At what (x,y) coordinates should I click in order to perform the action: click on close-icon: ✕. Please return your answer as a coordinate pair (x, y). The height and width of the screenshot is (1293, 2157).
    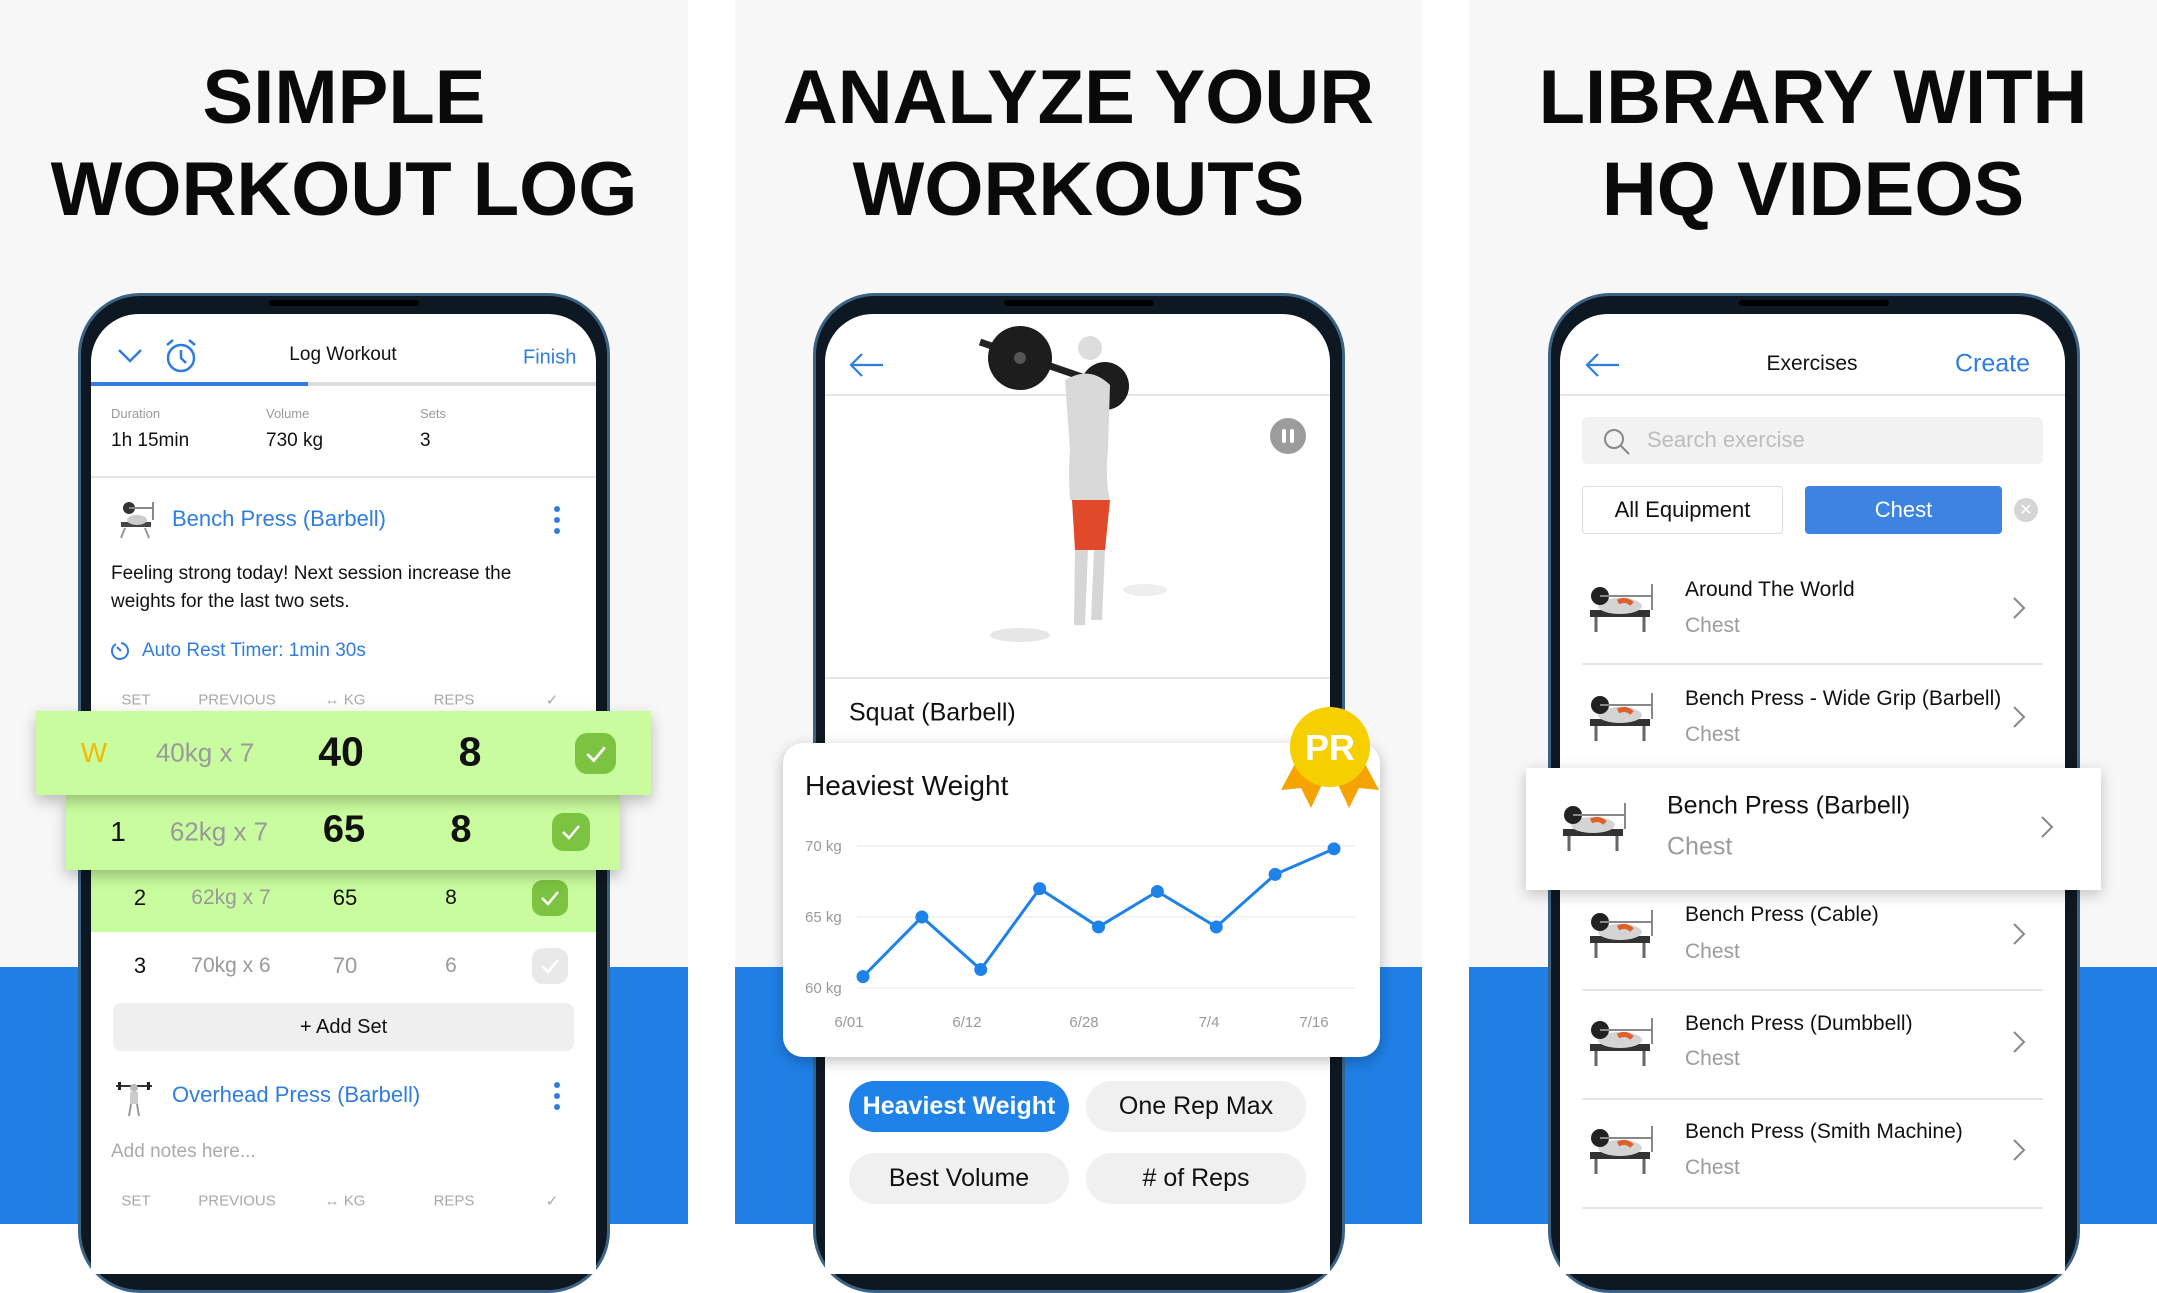
    Looking at the image, I should click on (2026, 510).